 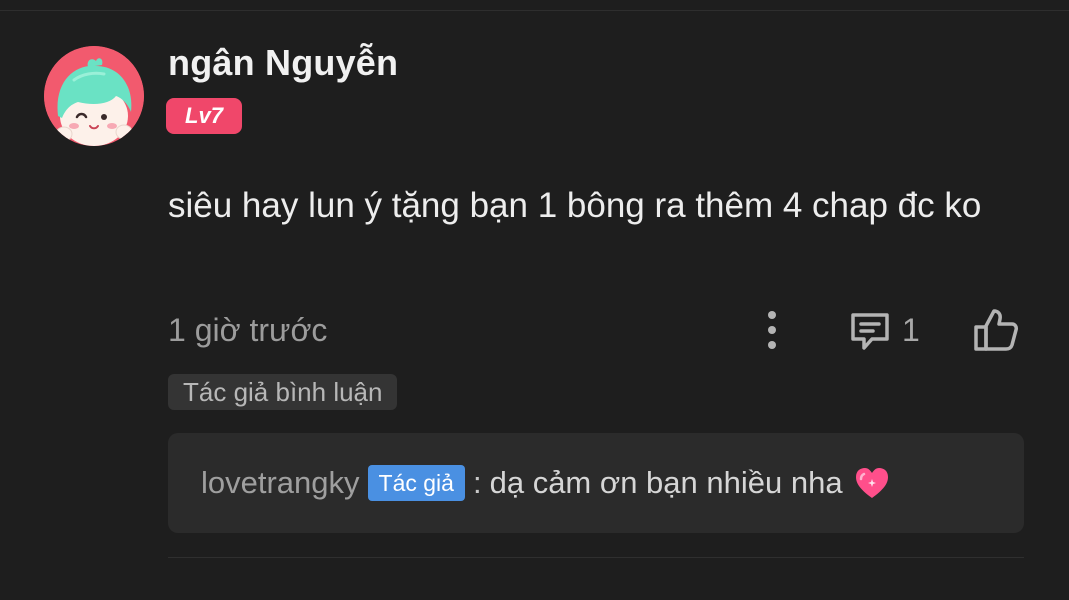 What do you see at coordinates (283, 392) in the screenshot?
I see `author-commented-tag: Tác giả bình luận` at bounding box center [283, 392].